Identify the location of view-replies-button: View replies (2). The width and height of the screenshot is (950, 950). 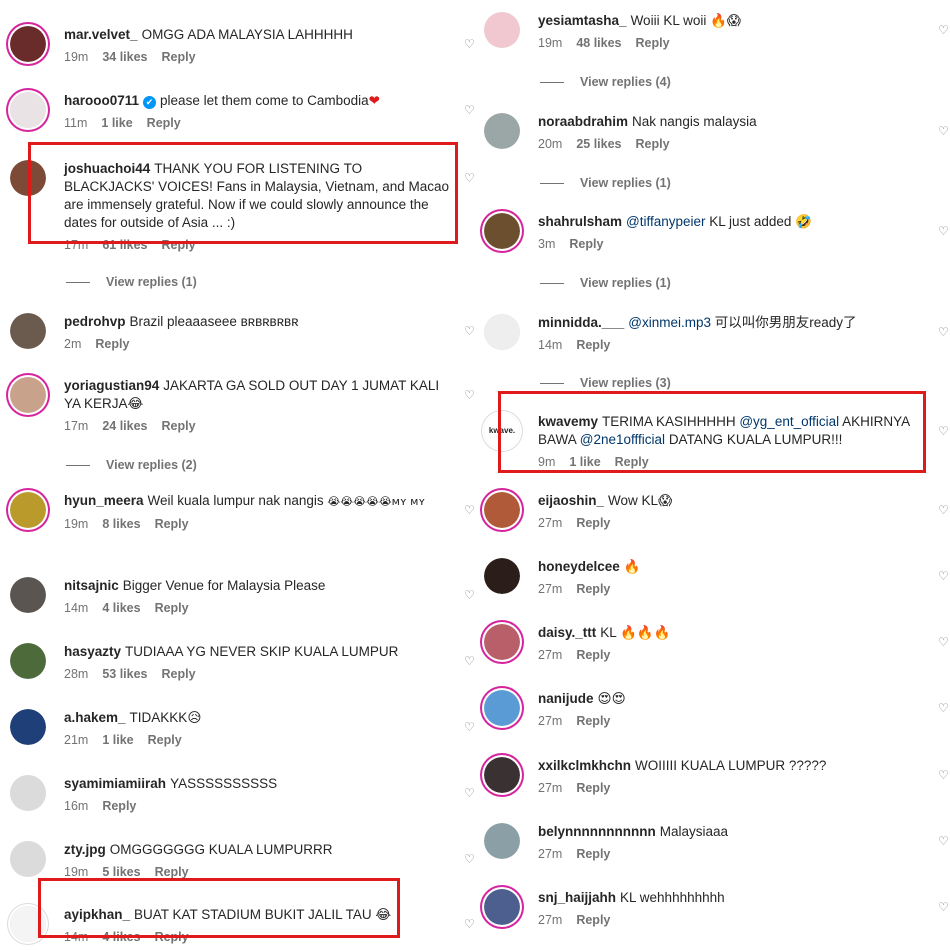
(131, 465).